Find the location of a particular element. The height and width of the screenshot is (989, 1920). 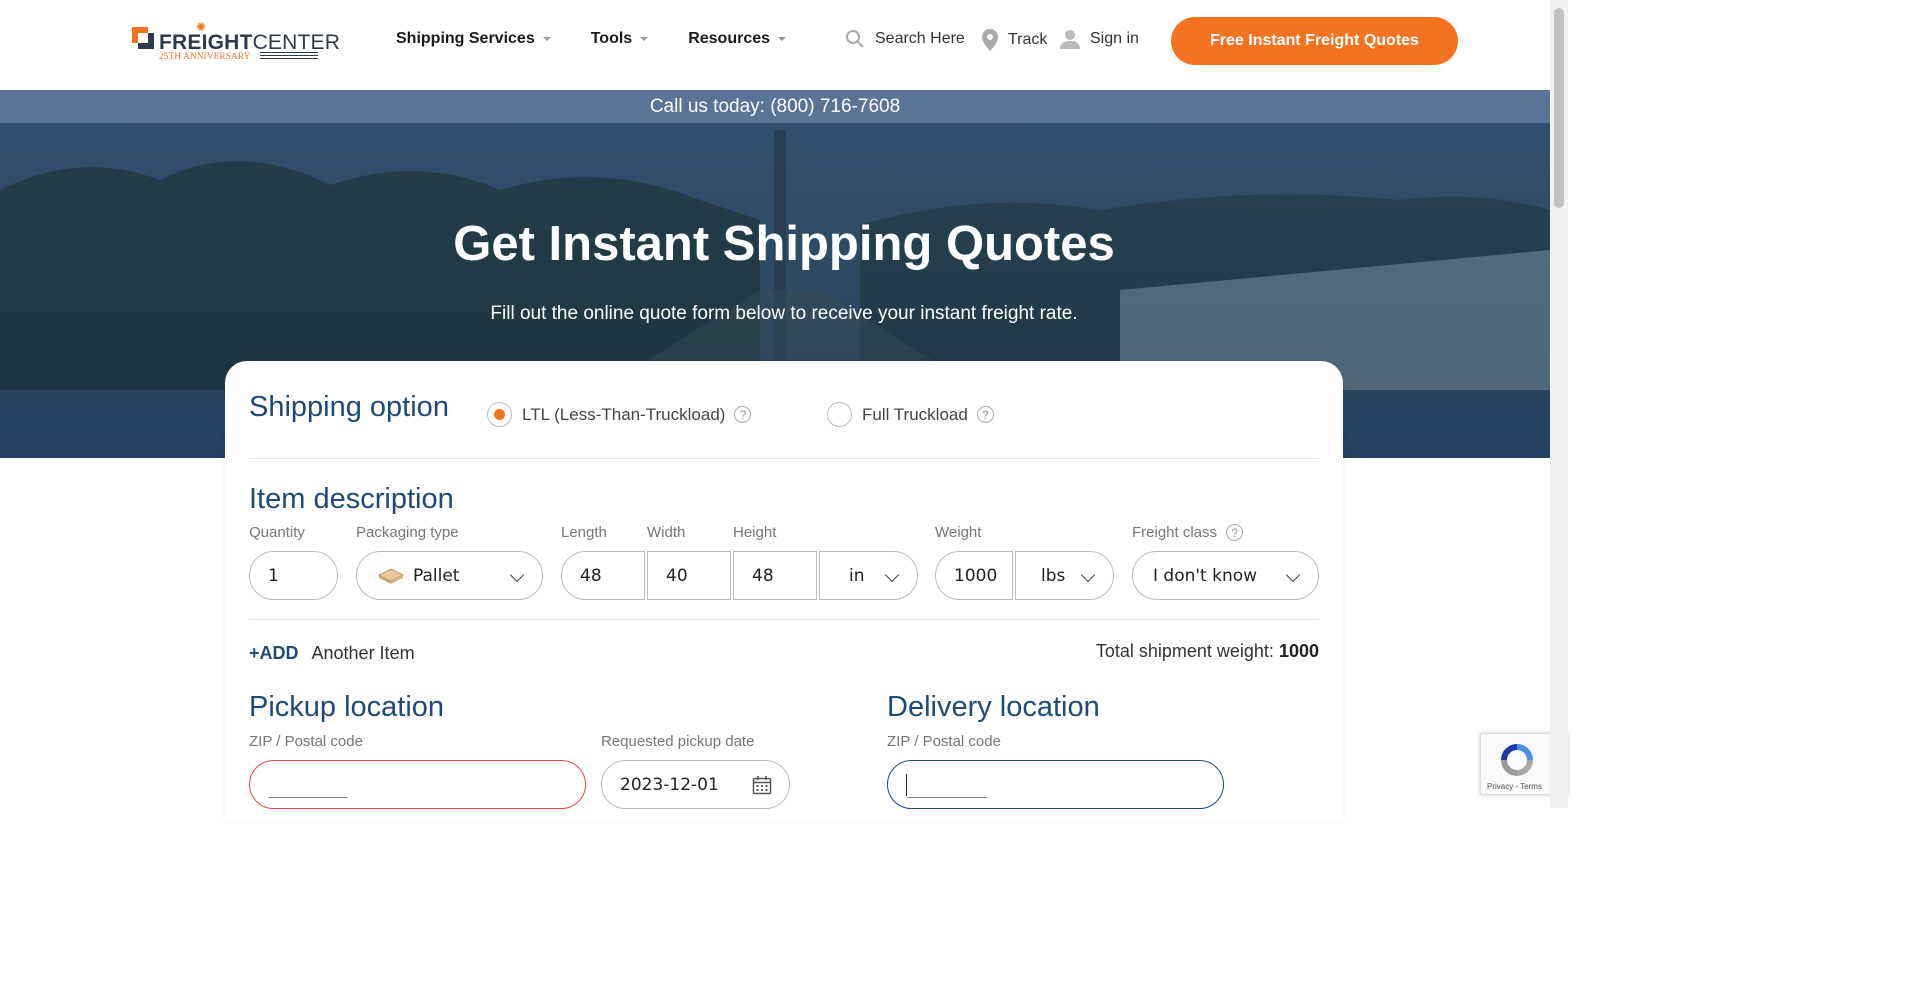

freightcenter-logo: ✺ FREIGHTCENTER 25TH ANNIVERSARY is located at coordinates (236, 42).